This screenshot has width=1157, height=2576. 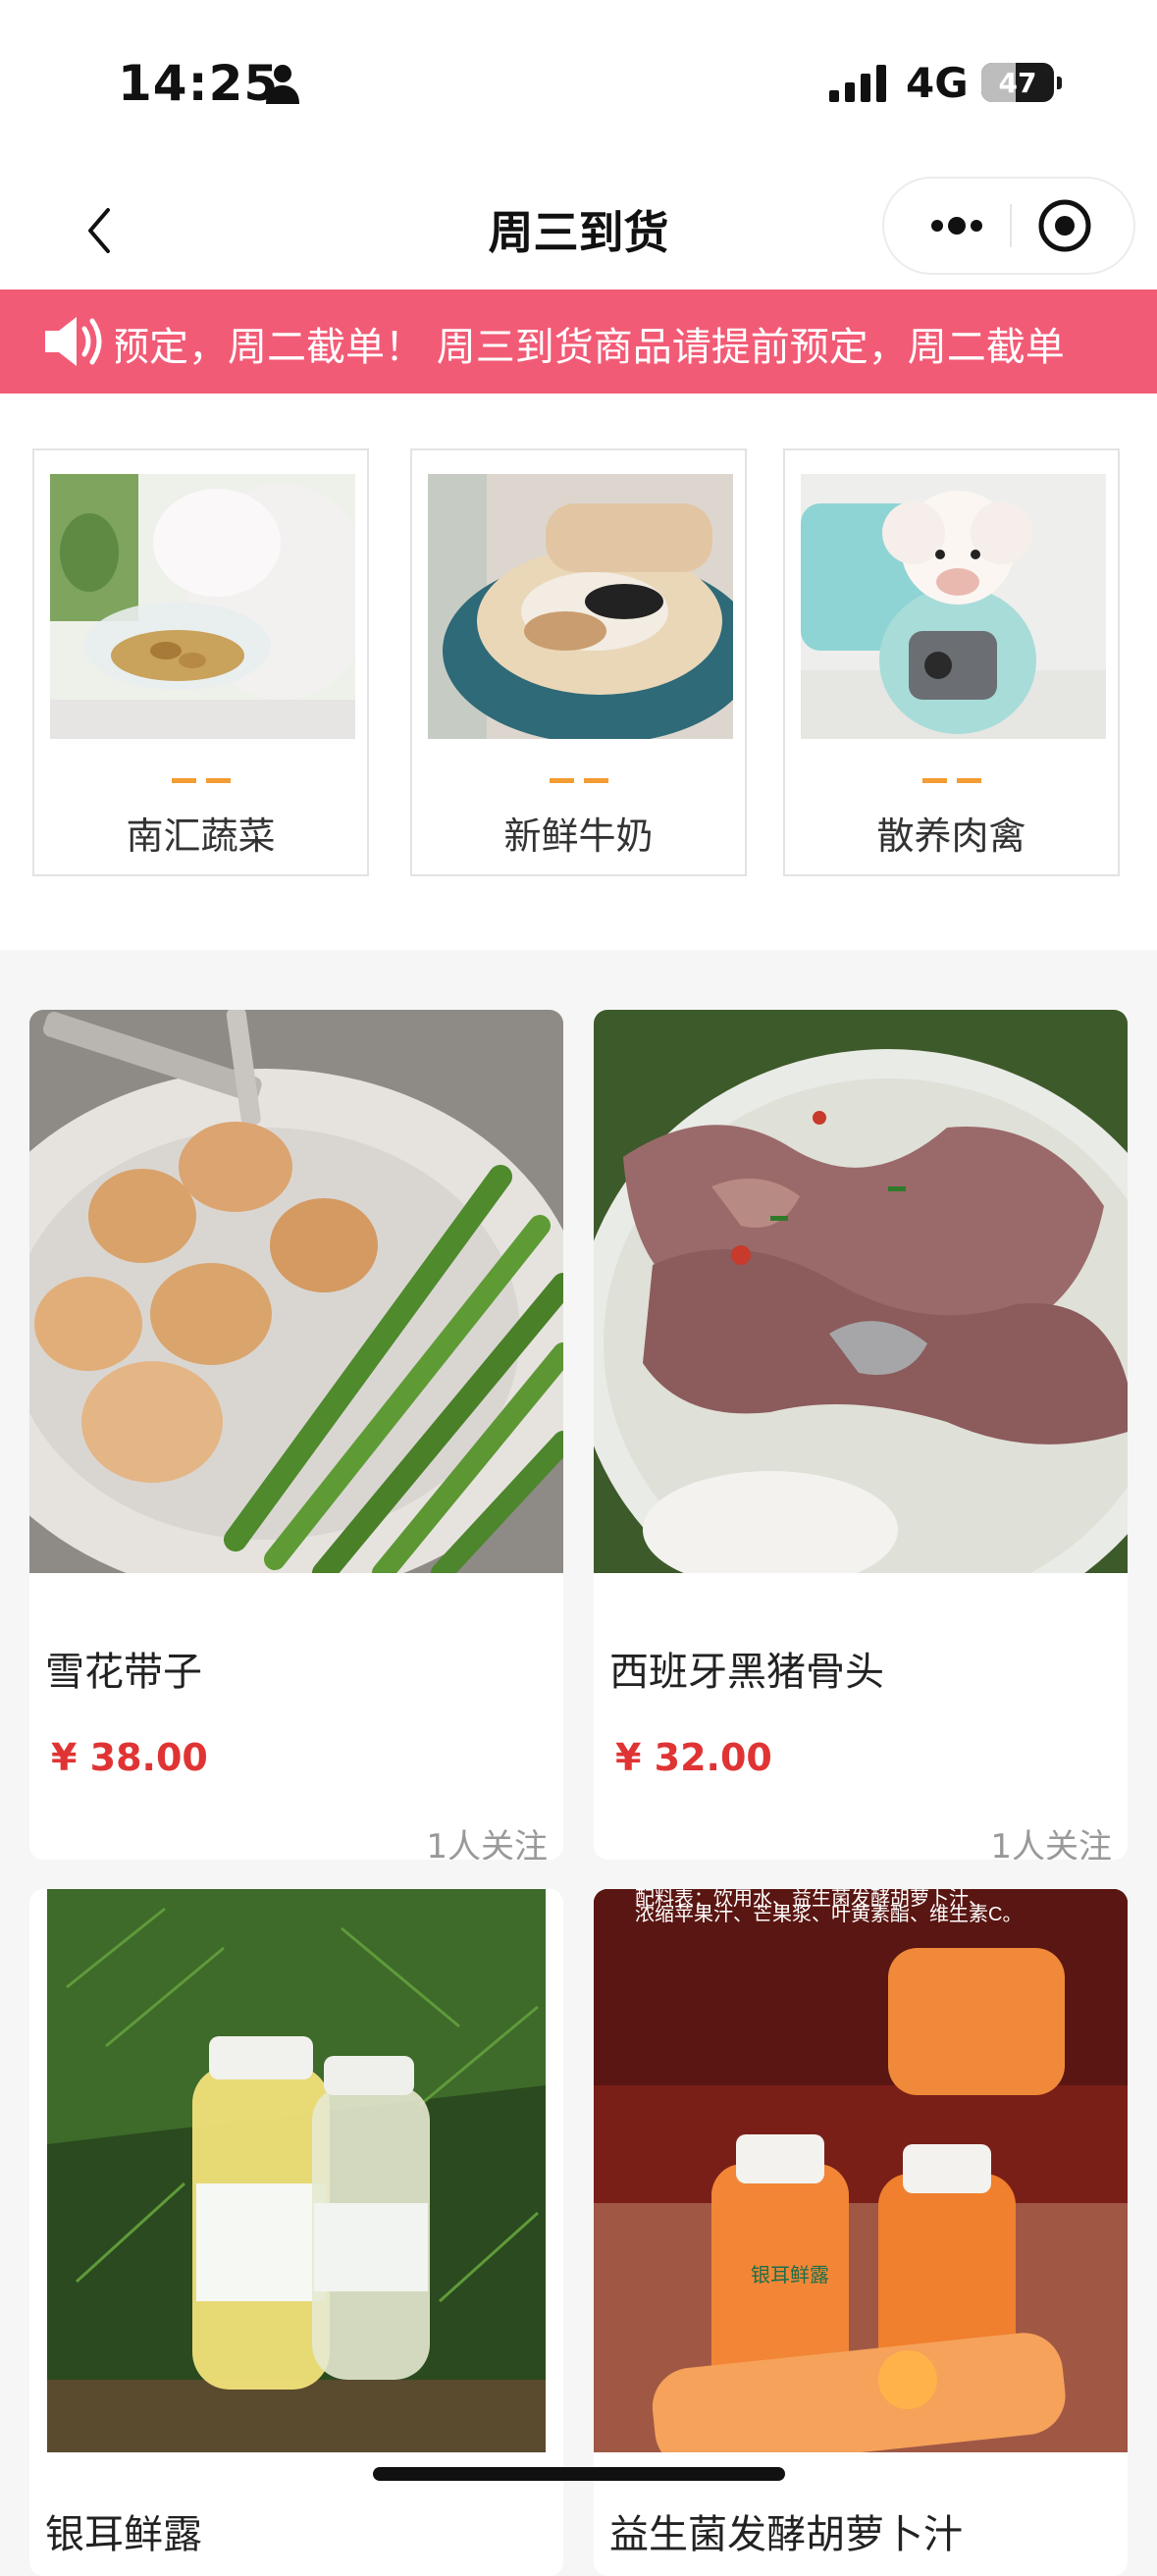 I want to click on product-name: 雪花带子, so click(x=124, y=1672).